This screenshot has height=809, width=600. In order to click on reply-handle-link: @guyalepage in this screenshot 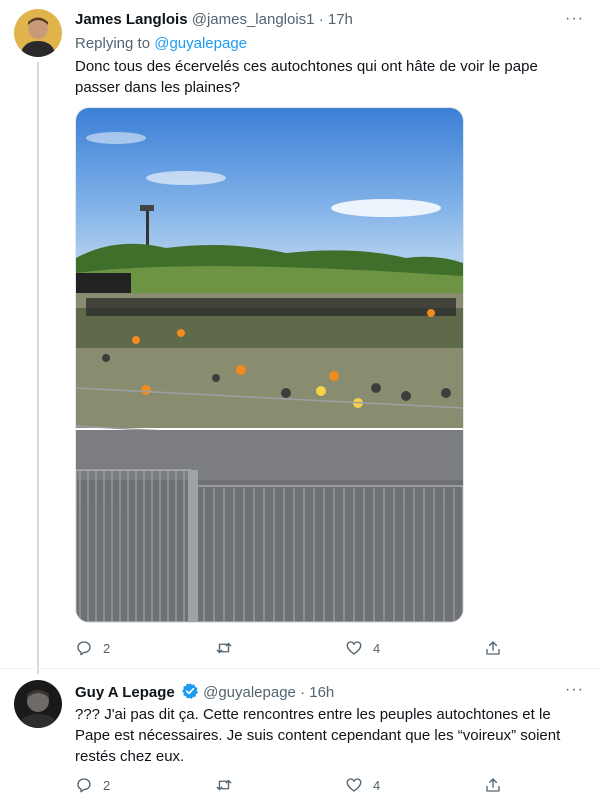, I will do `click(200, 43)`.